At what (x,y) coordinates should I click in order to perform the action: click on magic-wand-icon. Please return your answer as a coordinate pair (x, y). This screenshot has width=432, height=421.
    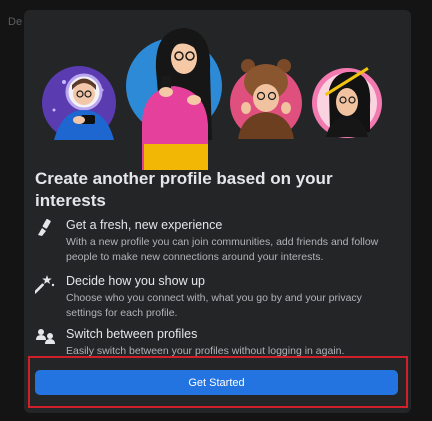
    Looking at the image, I should click on (46, 285).